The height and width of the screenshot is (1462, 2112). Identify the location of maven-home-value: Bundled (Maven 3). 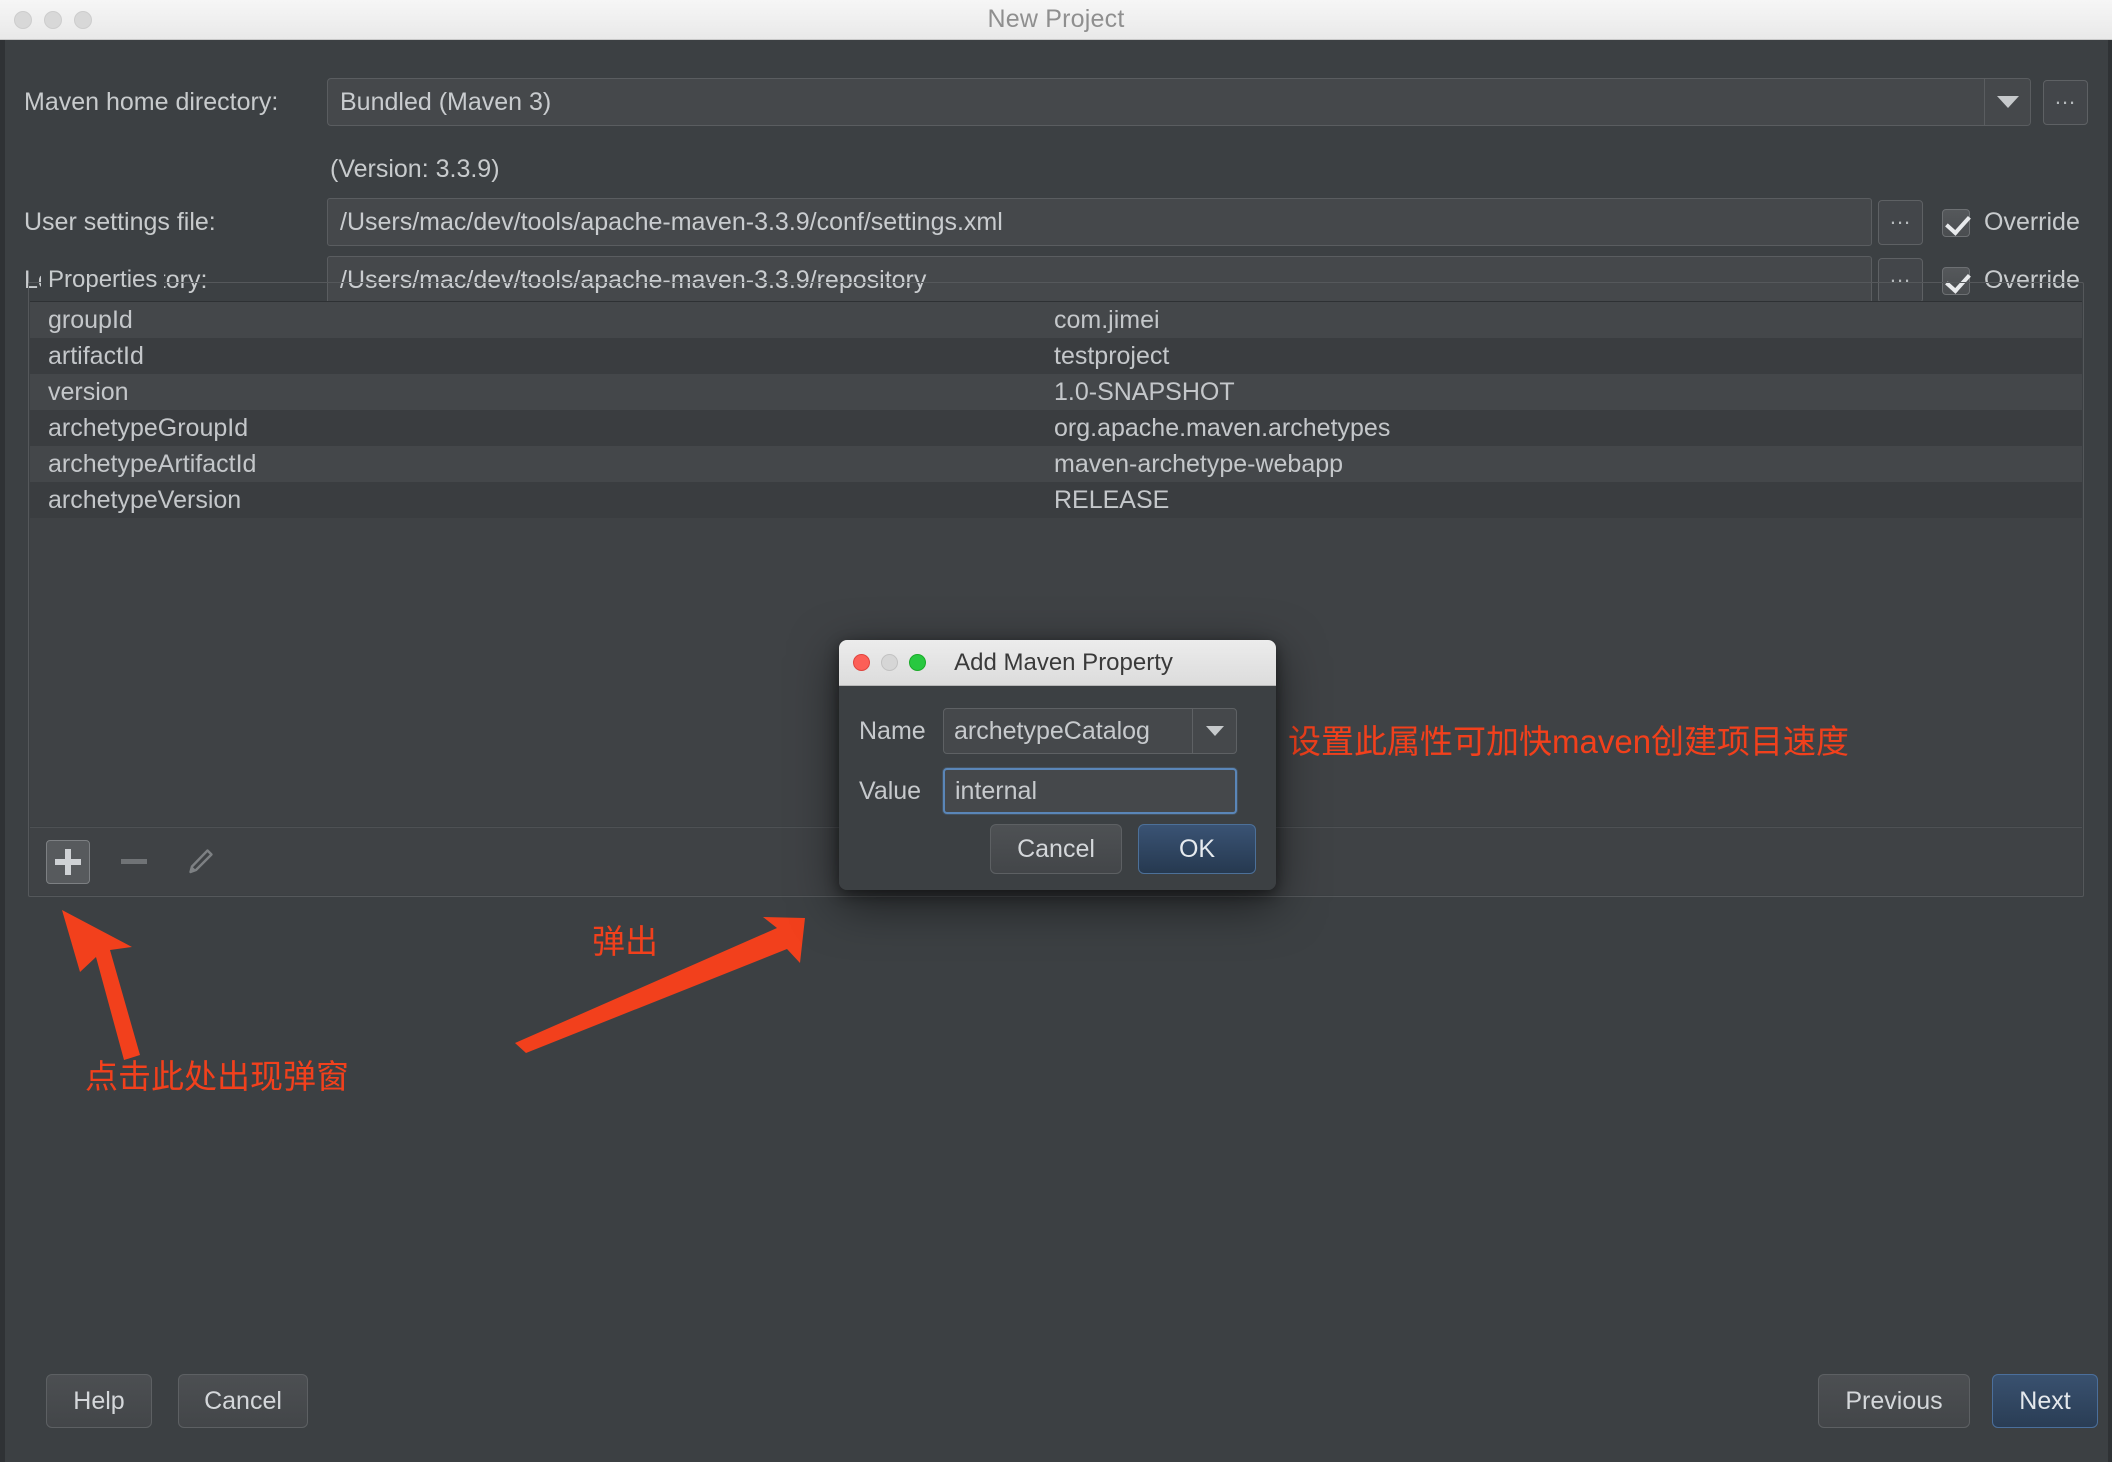
(446, 101).